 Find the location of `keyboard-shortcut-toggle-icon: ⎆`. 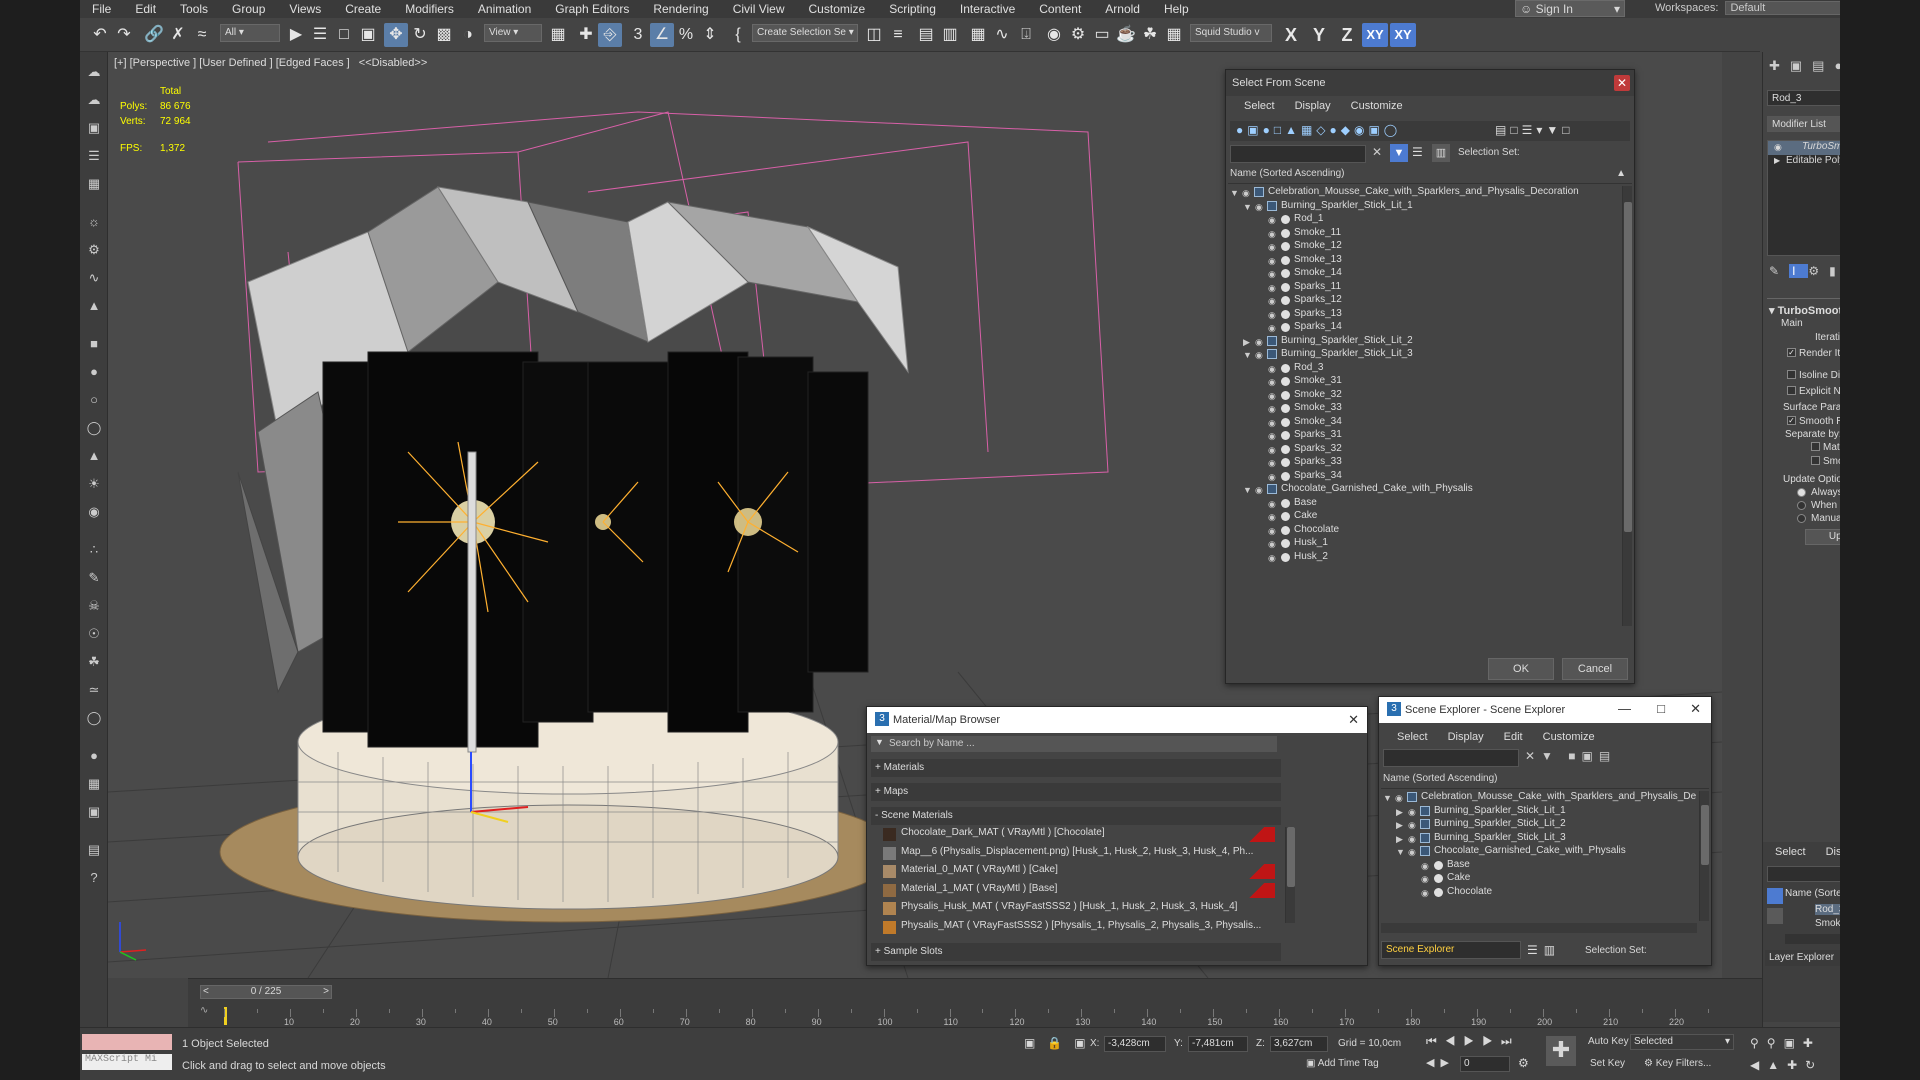

keyboard-shortcut-toggle-icon: ⎆ is located at coordinates (610, 35).